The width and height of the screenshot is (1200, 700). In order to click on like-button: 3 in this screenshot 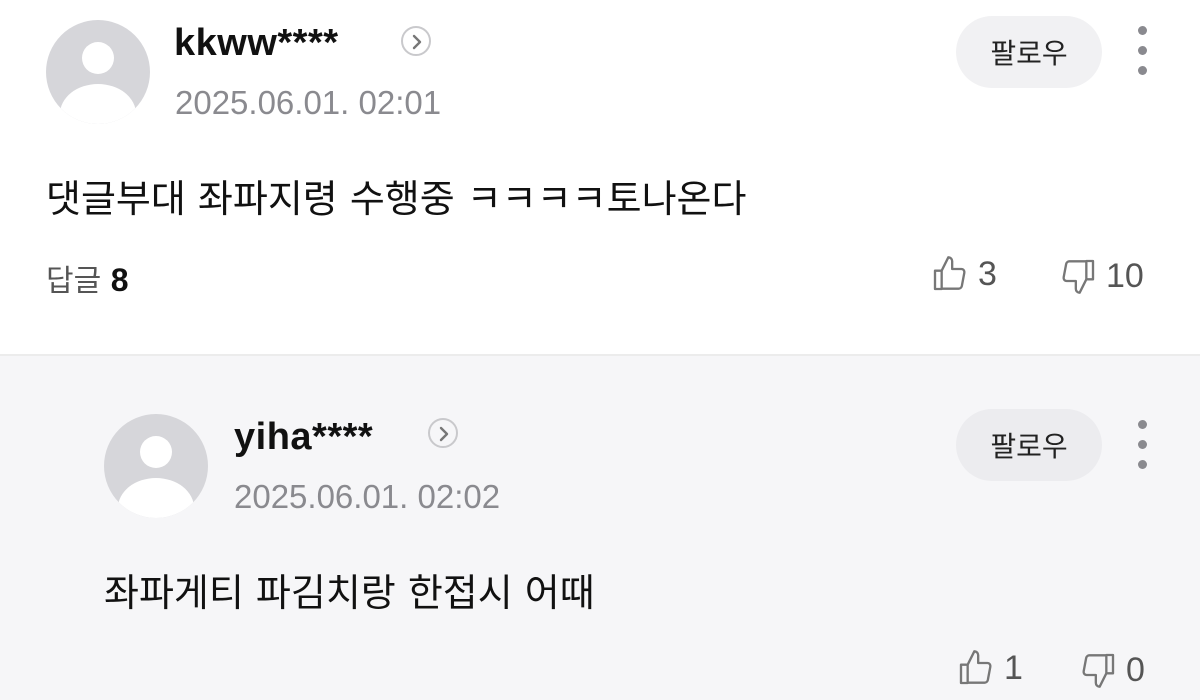, I will do `click(963, 274)`.